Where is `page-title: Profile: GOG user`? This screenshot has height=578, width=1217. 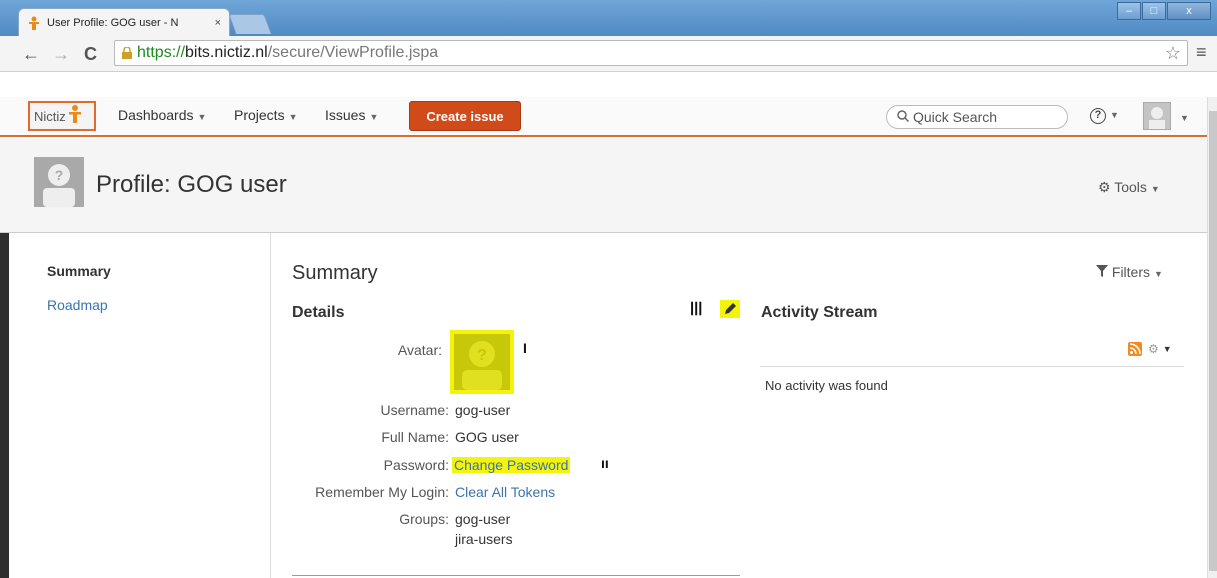
page-title: Profile: GOG user is located at coordinates (191, 184).